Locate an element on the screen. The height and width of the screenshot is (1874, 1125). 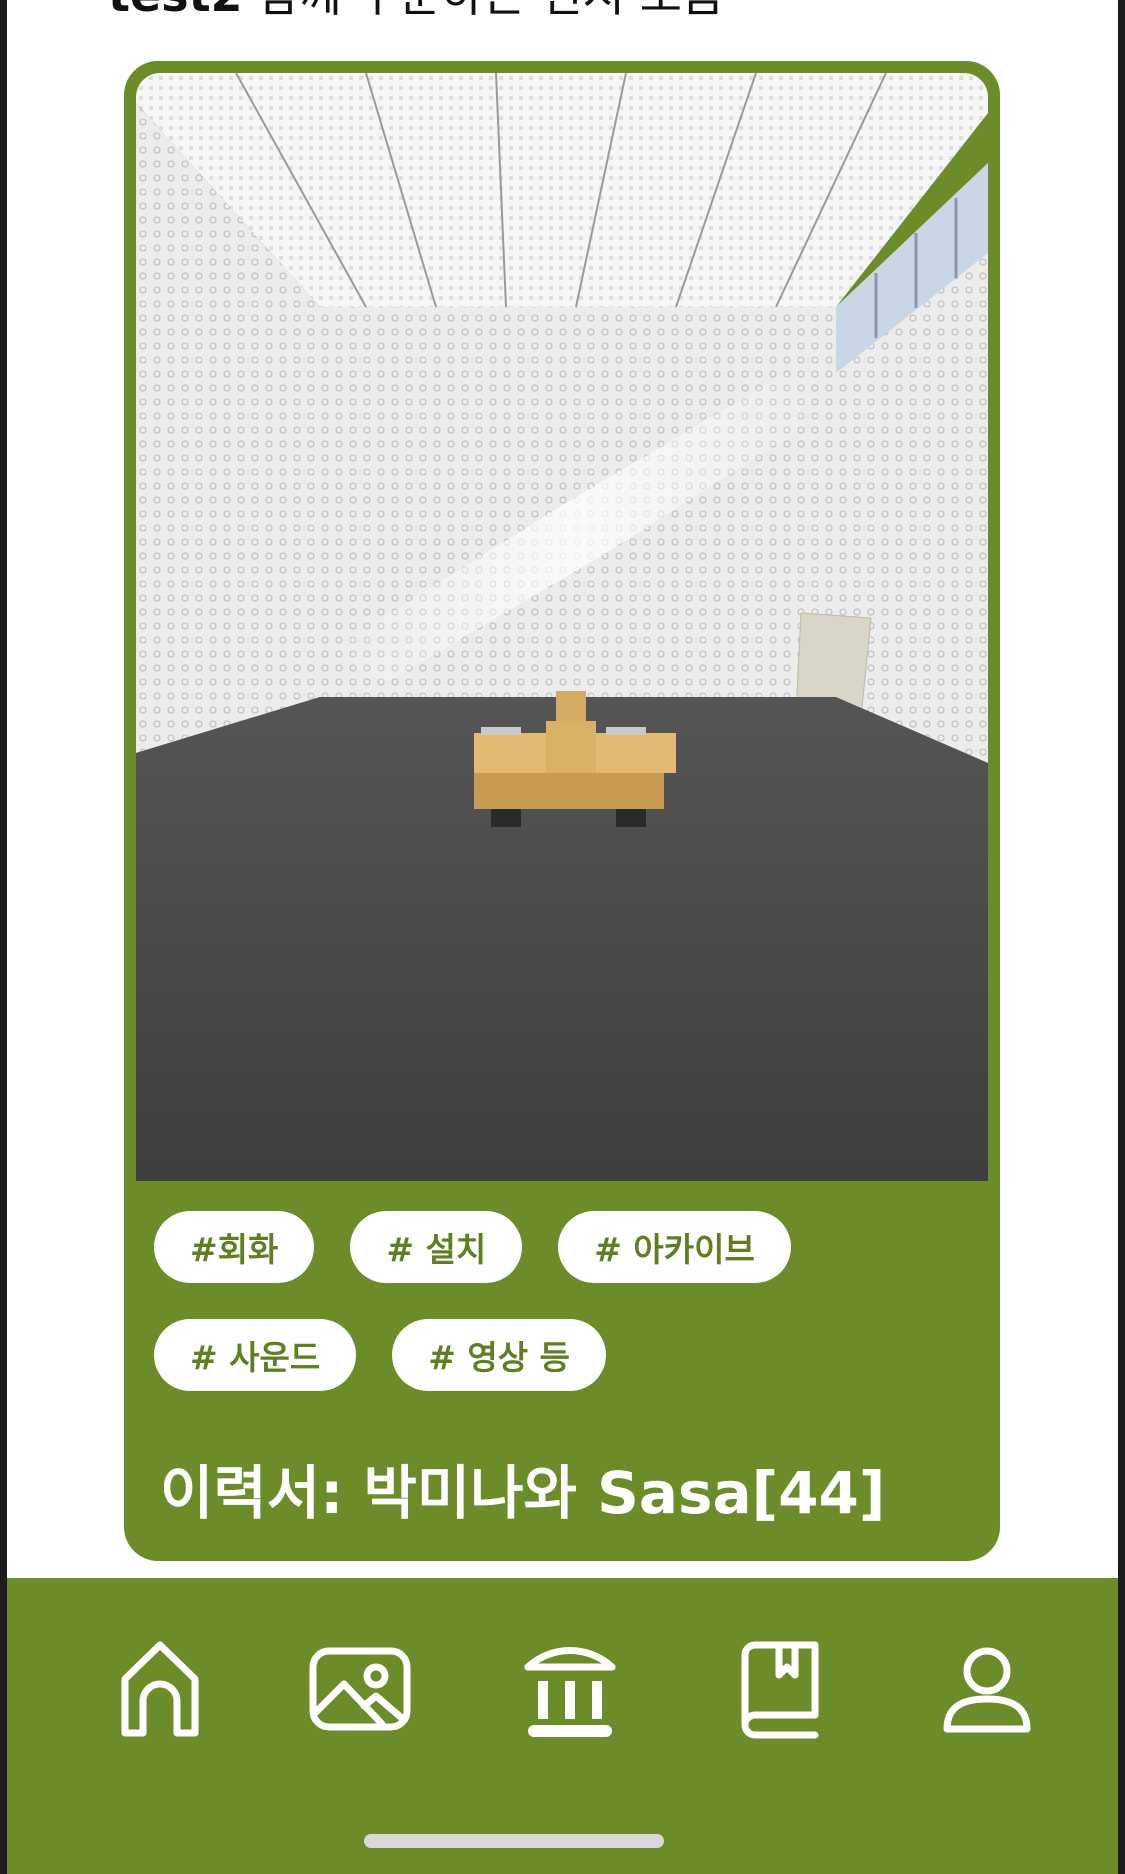
section-heading-bold: test2 is located at coordinates (175, 11).